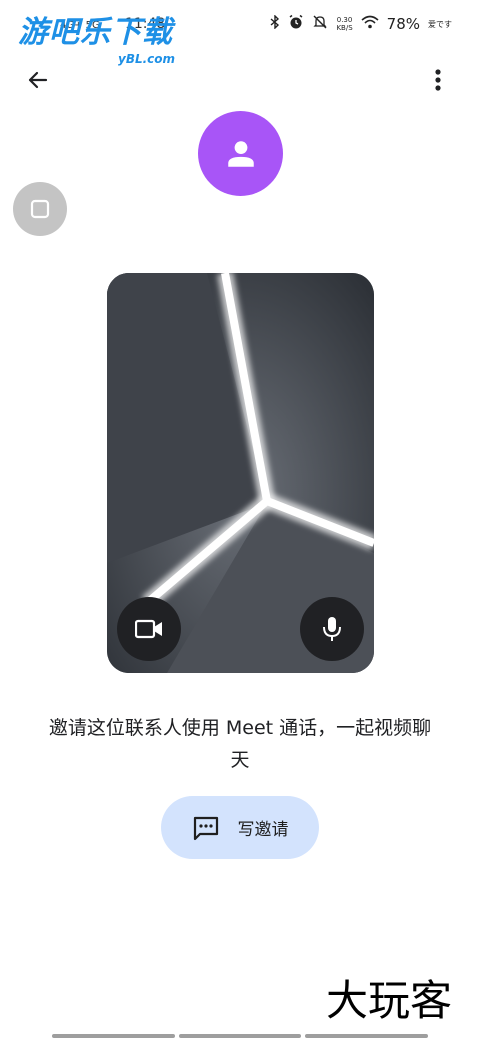  Describe the element at coordinates (296, 24) in the screenshot. I see `alarm-icon` at that location.